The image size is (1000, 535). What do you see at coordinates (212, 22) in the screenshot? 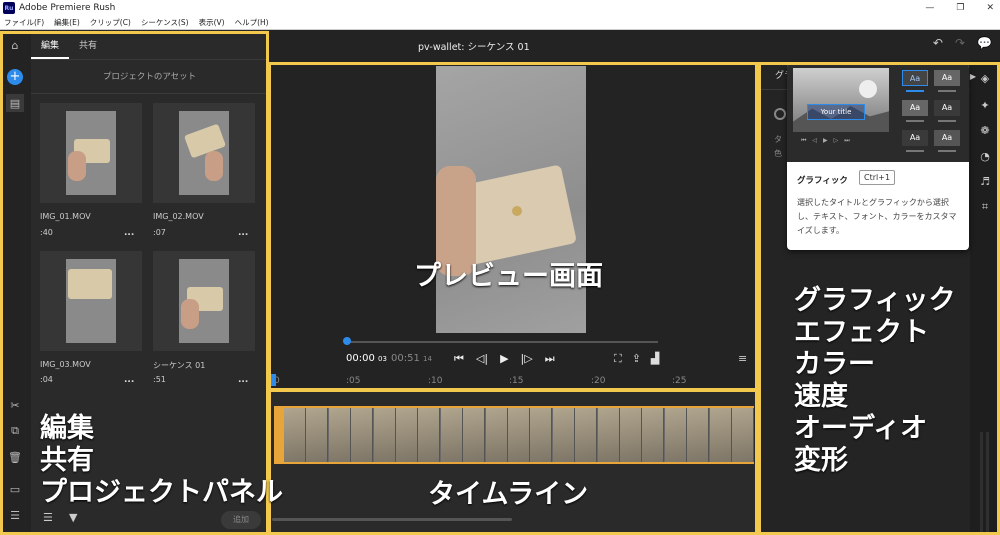
I see `menu-view: 表示(V)` at bounding box center [212, 22].